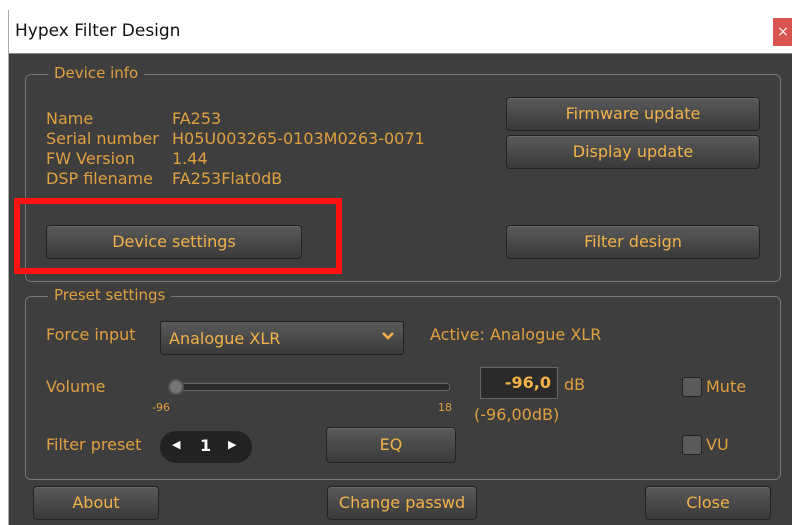 The height and width of the screenshot is (525, 792). I want to click on active-input-text: Active: Analogue XLR, so click(516, 334).